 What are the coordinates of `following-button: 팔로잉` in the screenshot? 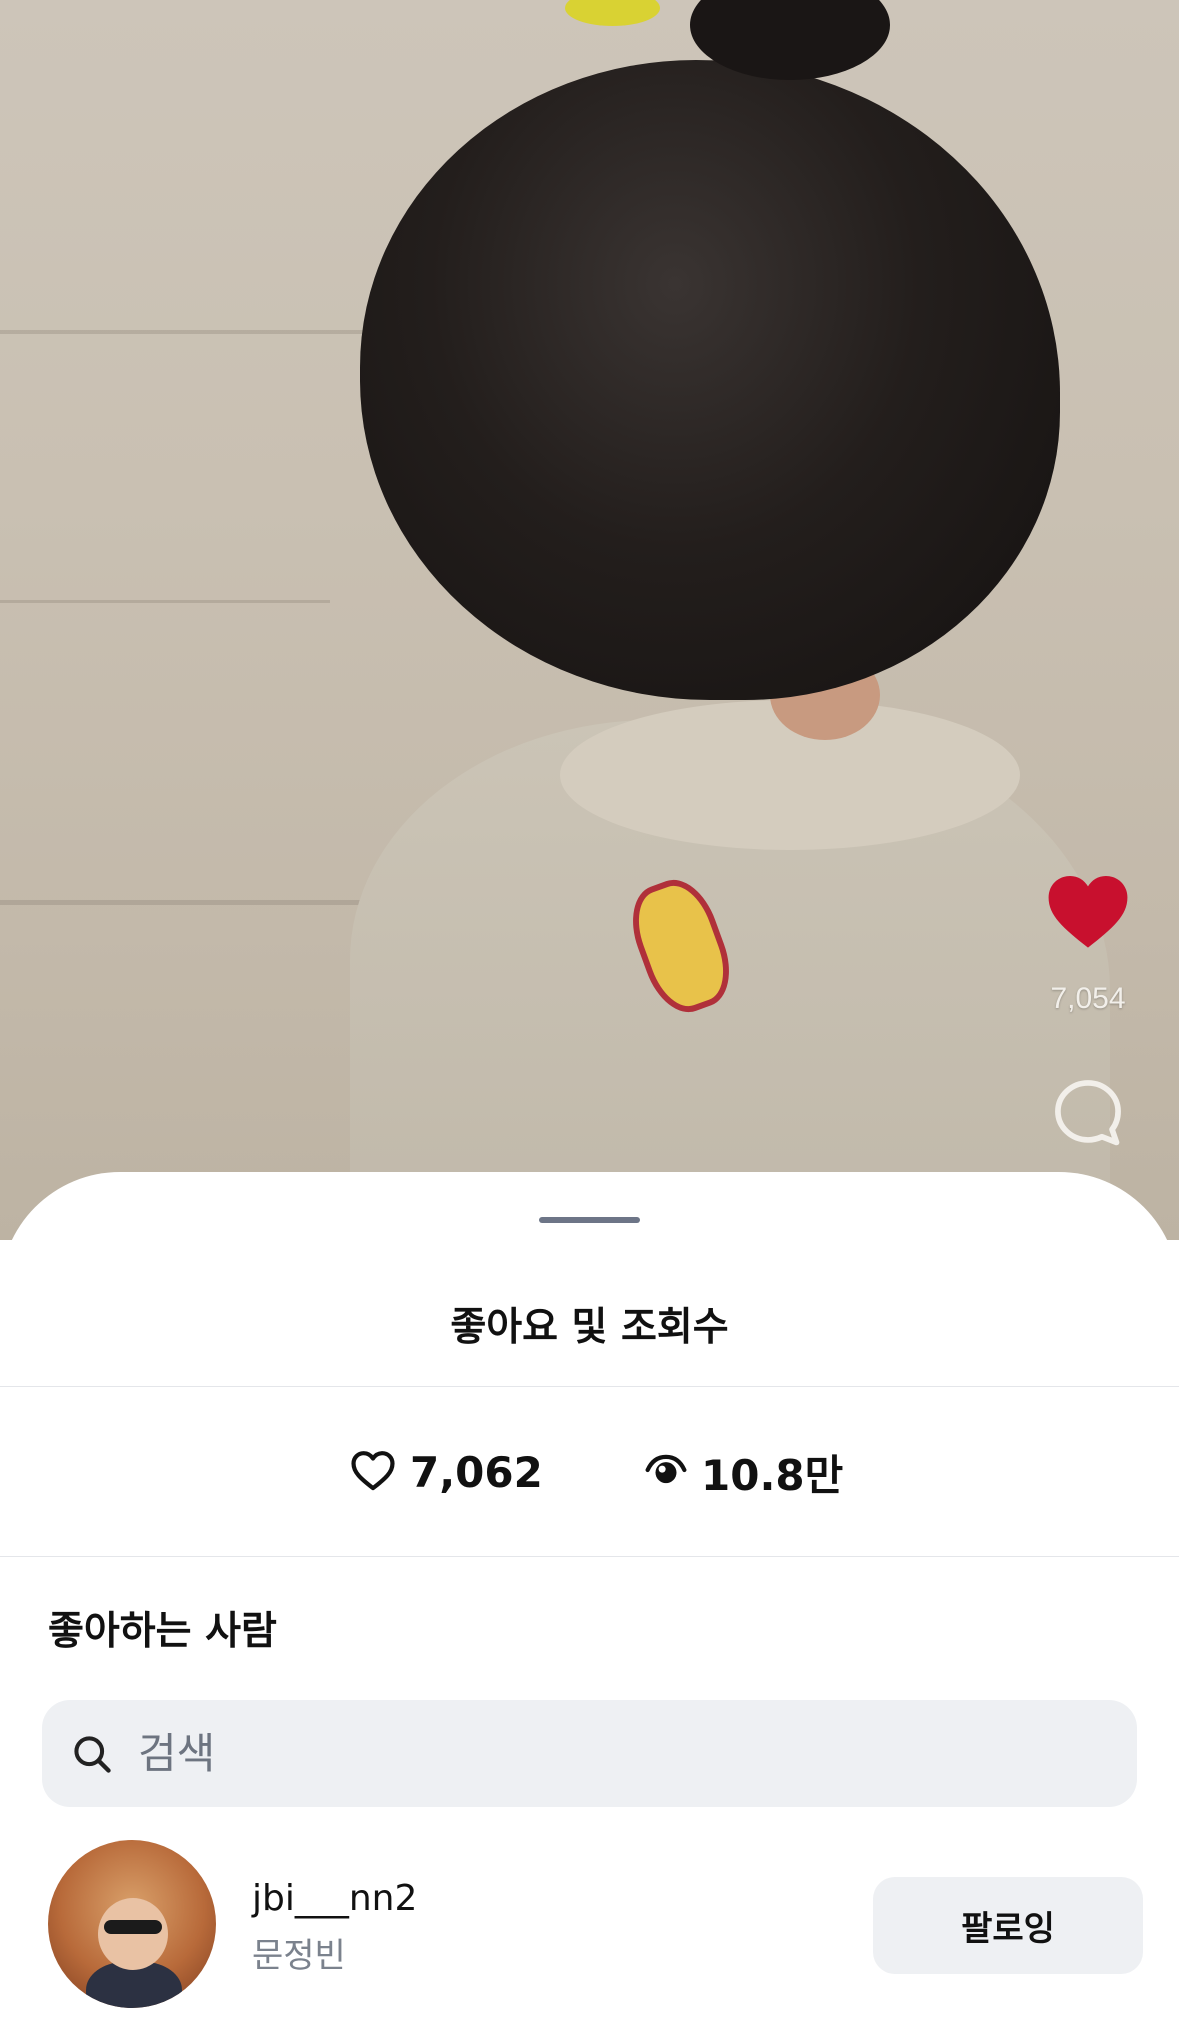 It's located at (1008, 1925).